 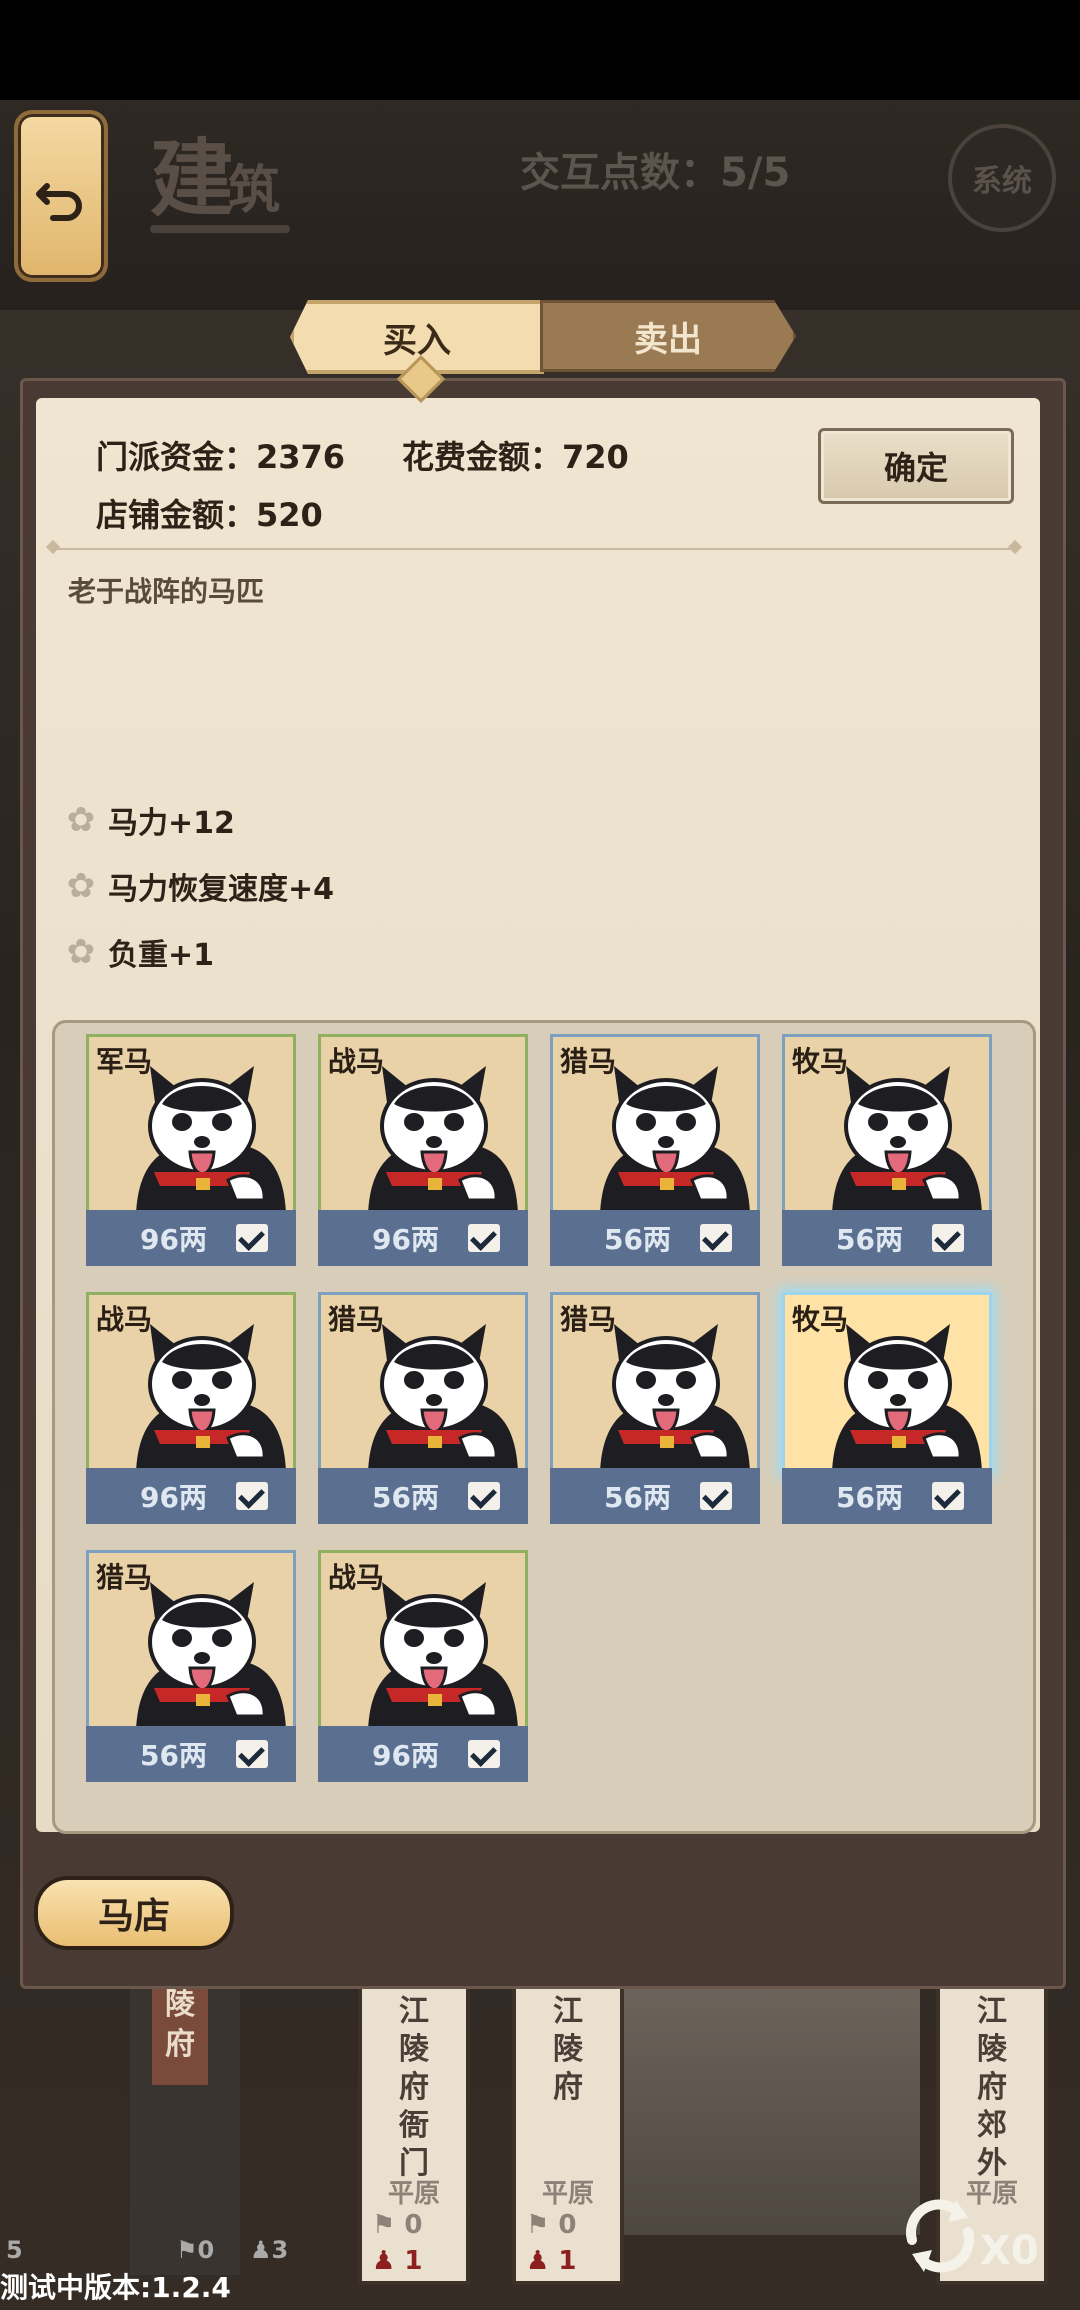 I want to click on attribute-row: ✿ 马力+12, so click(x=149, y=820).